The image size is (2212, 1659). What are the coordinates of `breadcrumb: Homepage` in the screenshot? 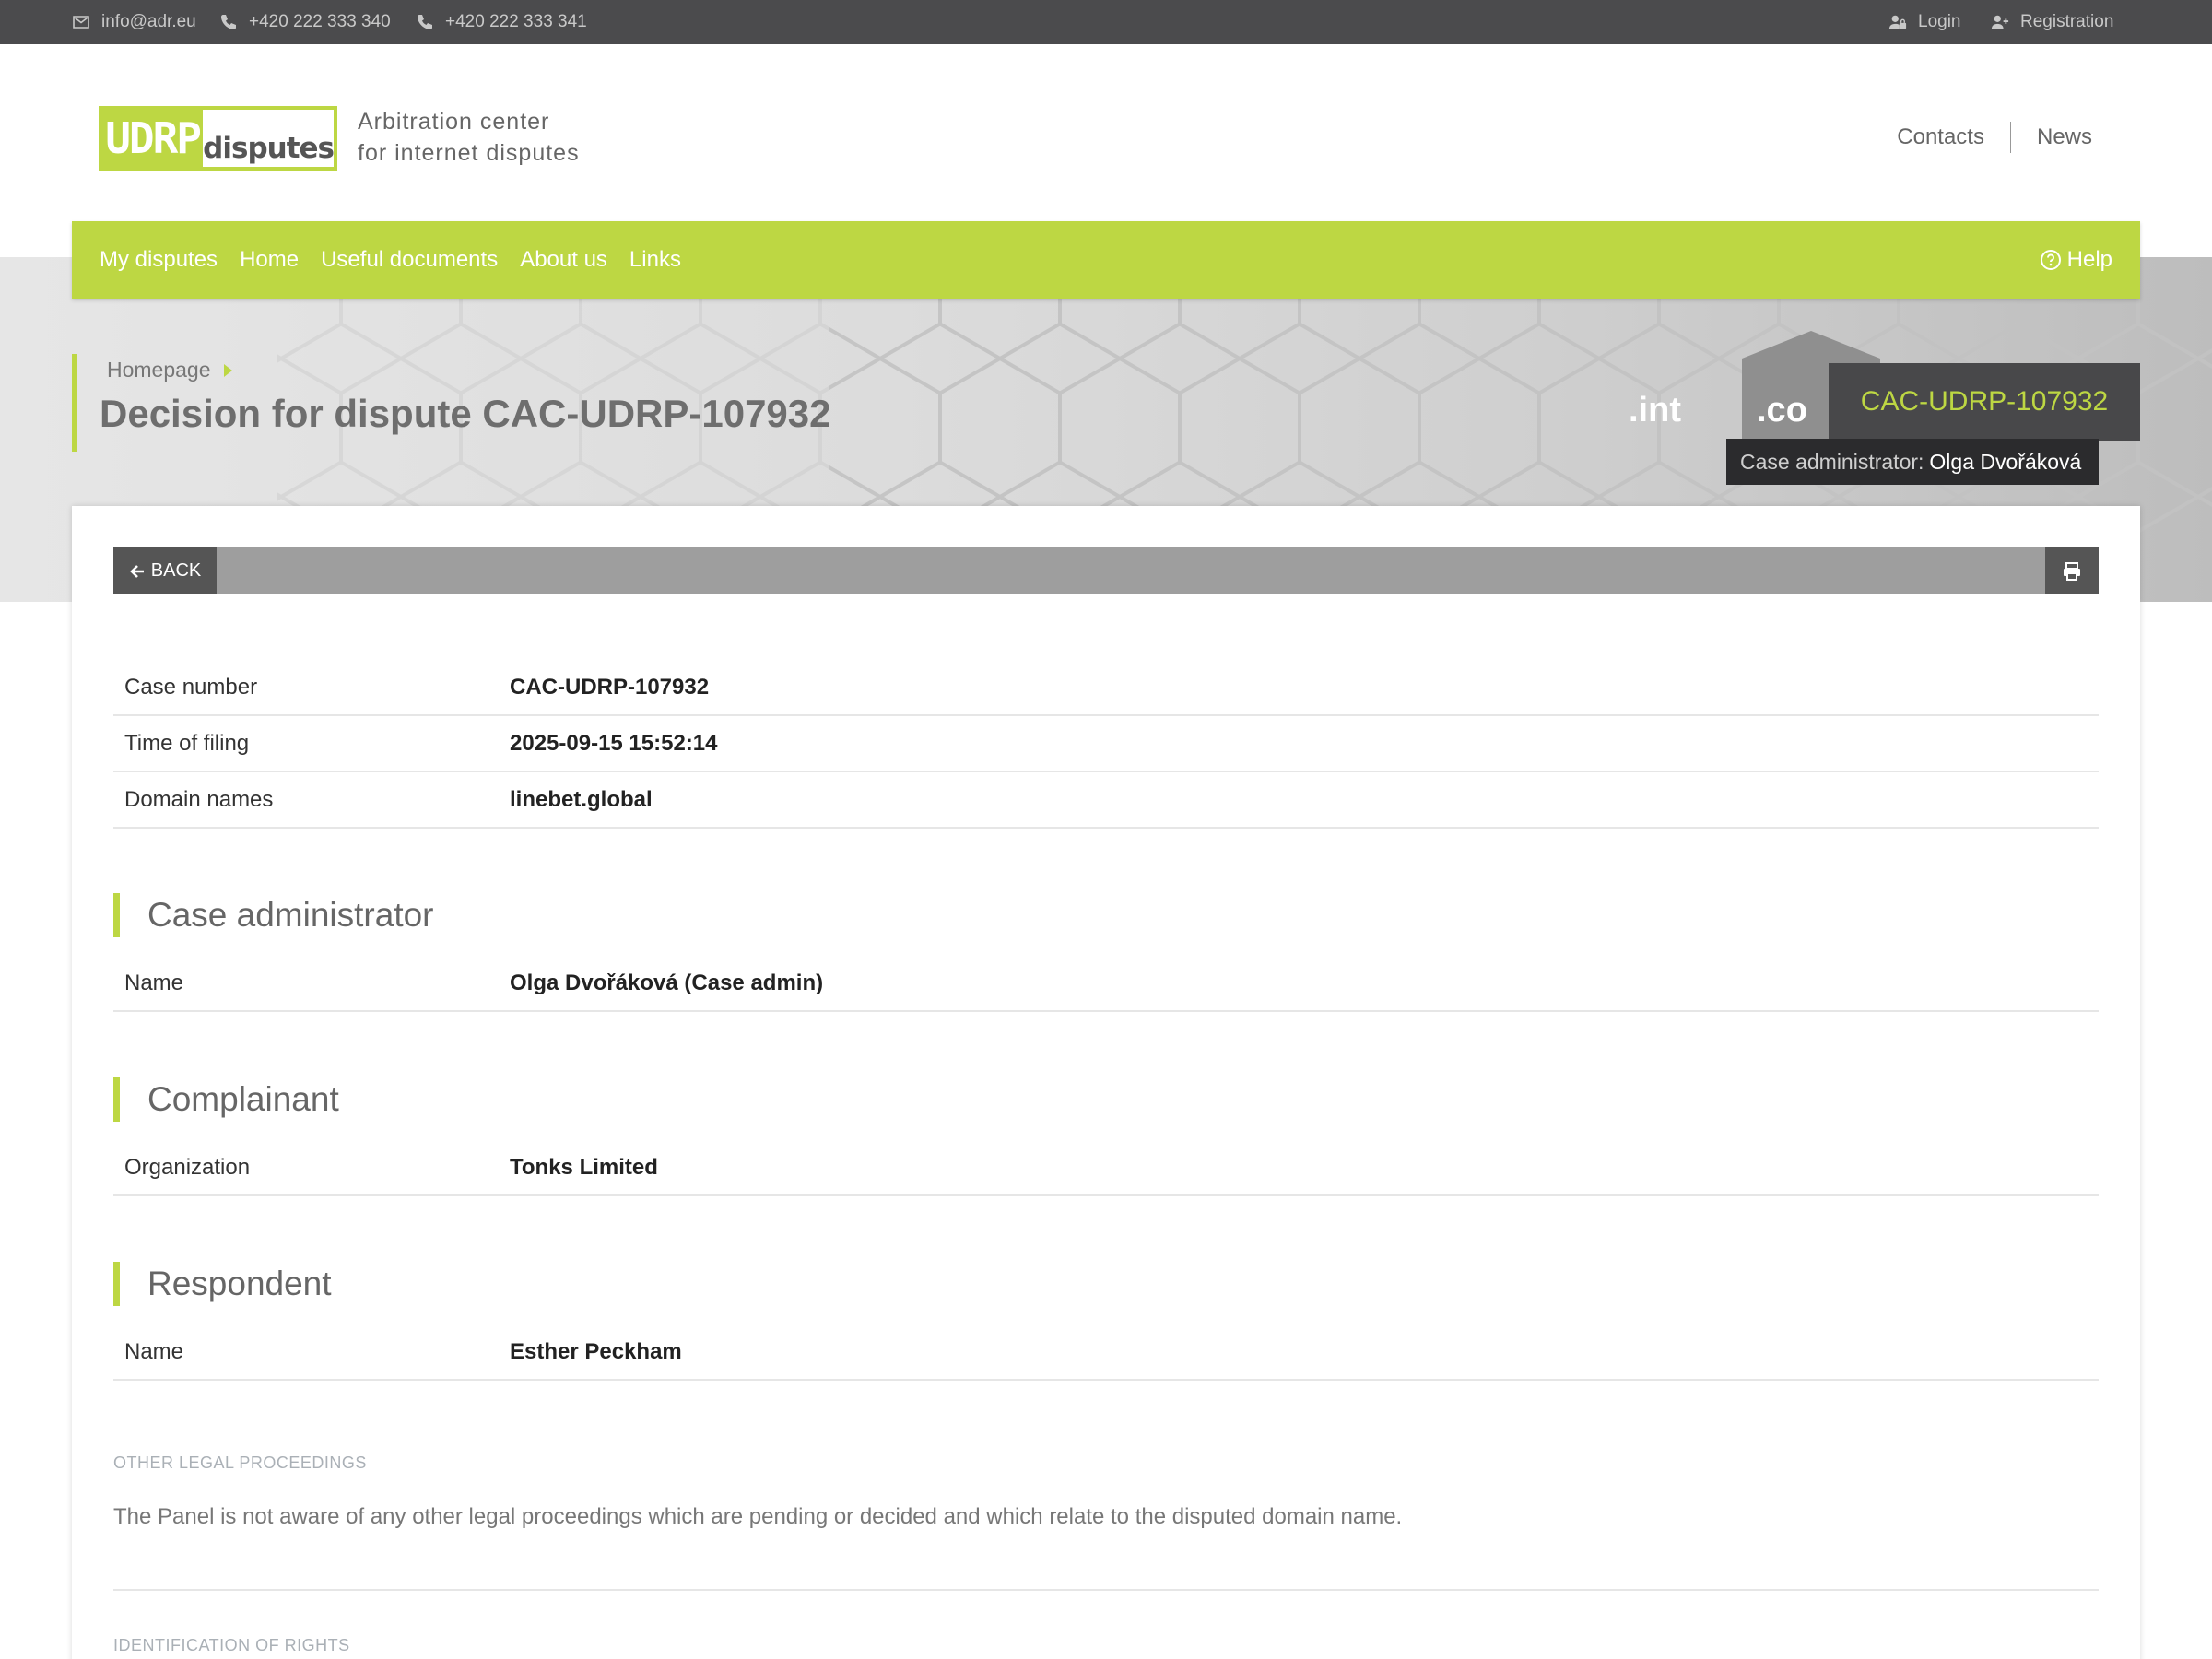 It's located at (469, 370).